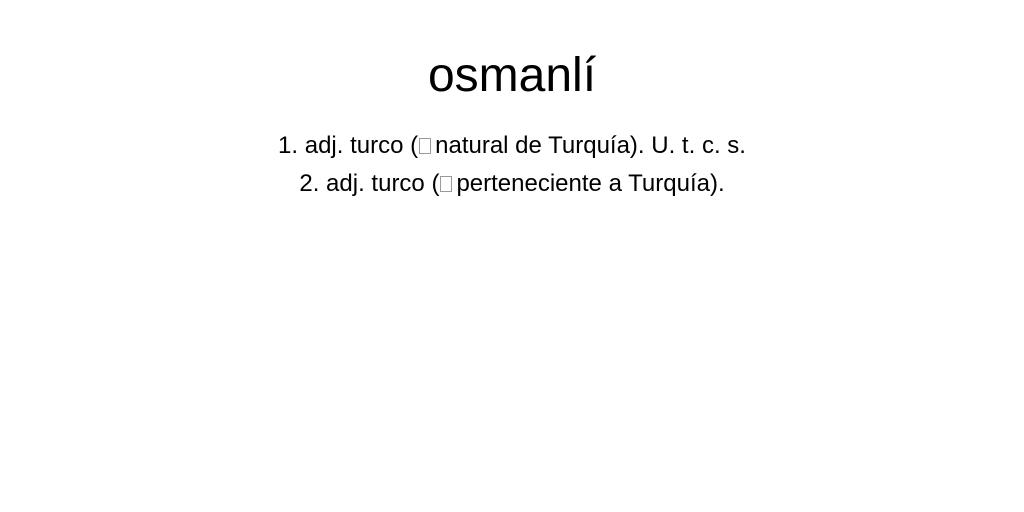 Image resolution: width=1024 pixels, height=512 pixels. What do you see at coordinates (512, 75) in the screenshot?
I see `headword: osmanlí` at bounding box center [512, 75].